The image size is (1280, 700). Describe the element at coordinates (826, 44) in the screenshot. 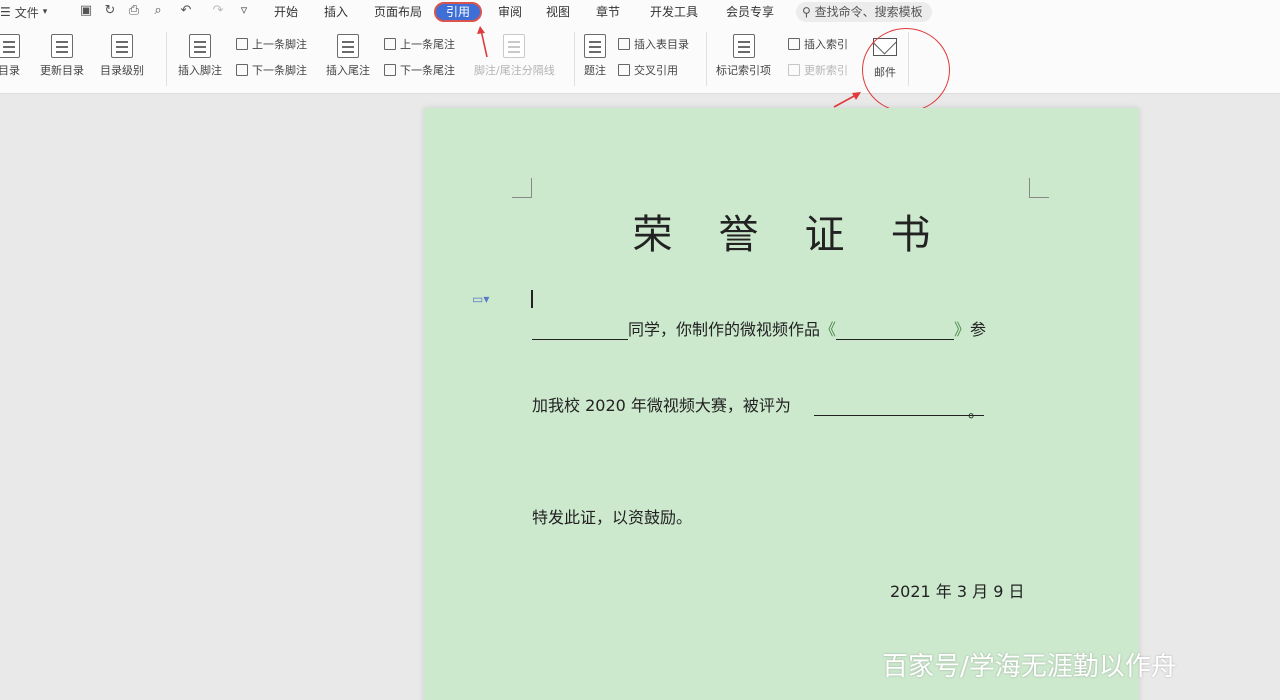

I see `insert-index-label: 插入索引` at that location.